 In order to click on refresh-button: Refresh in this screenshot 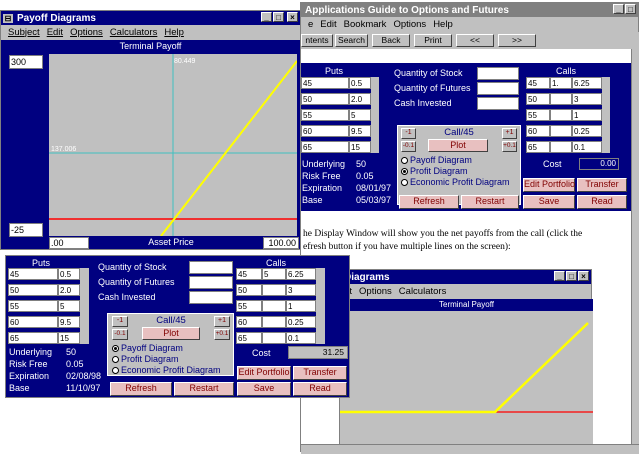, I will do `click(429, 202)`.